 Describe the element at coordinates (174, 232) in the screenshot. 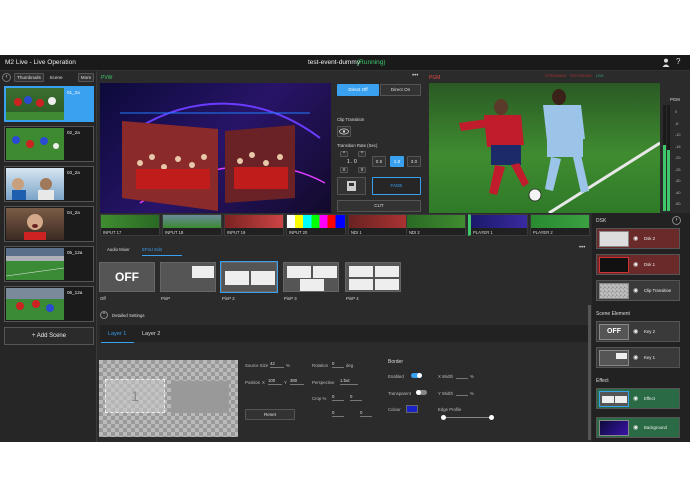

I see `source-label: INPUT 18` at that location.